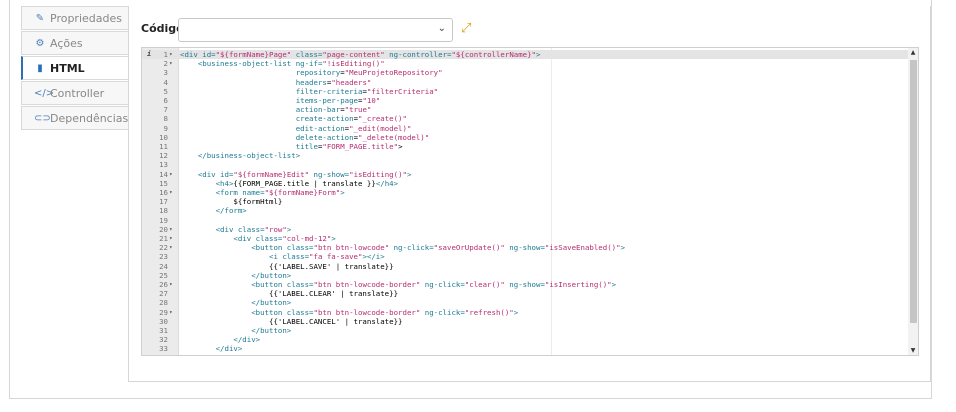 This screenshot has height=412, width=956. Describe the element at coordinates (221, 156) in the screenshot. I see `code-line: 12 </business-object-list>` at that location.